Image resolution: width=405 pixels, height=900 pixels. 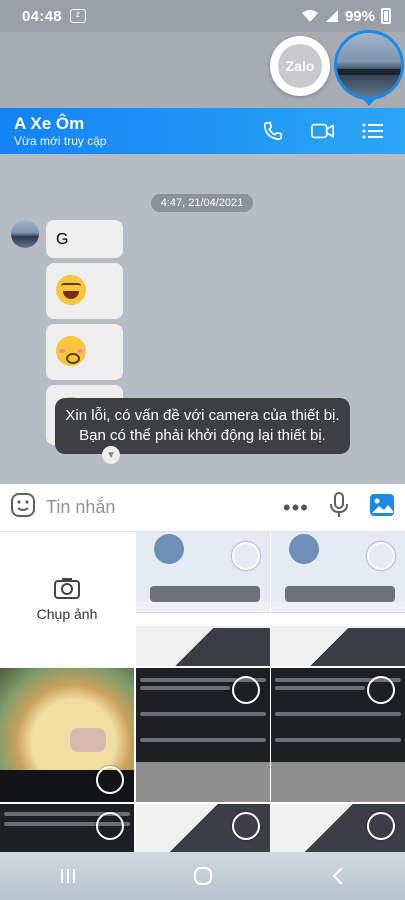 I want to click on message-bubble: G, so click(x=84, y=239).